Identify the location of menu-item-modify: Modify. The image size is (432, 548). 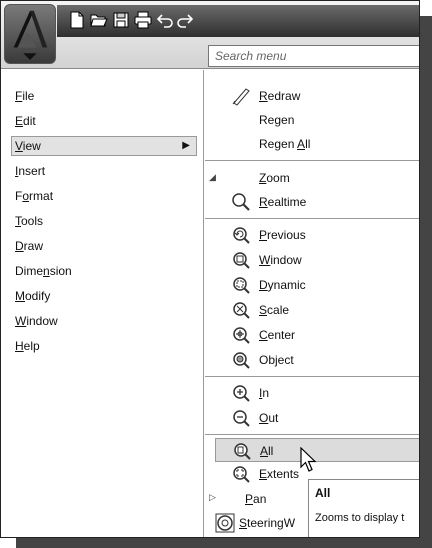
(32, 296).